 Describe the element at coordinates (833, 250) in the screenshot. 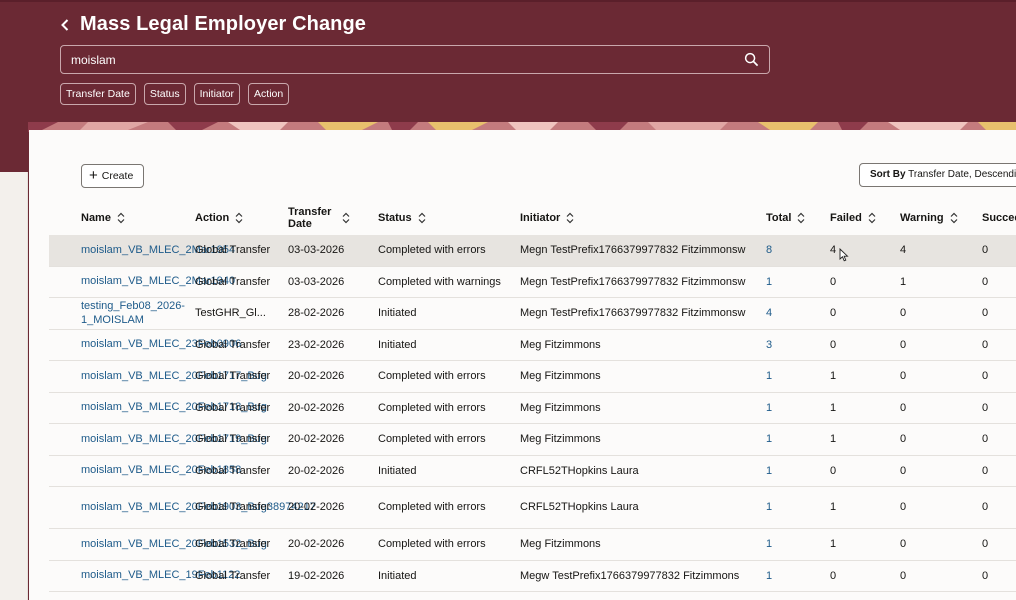

I see `cell-failed: 4` at that location.